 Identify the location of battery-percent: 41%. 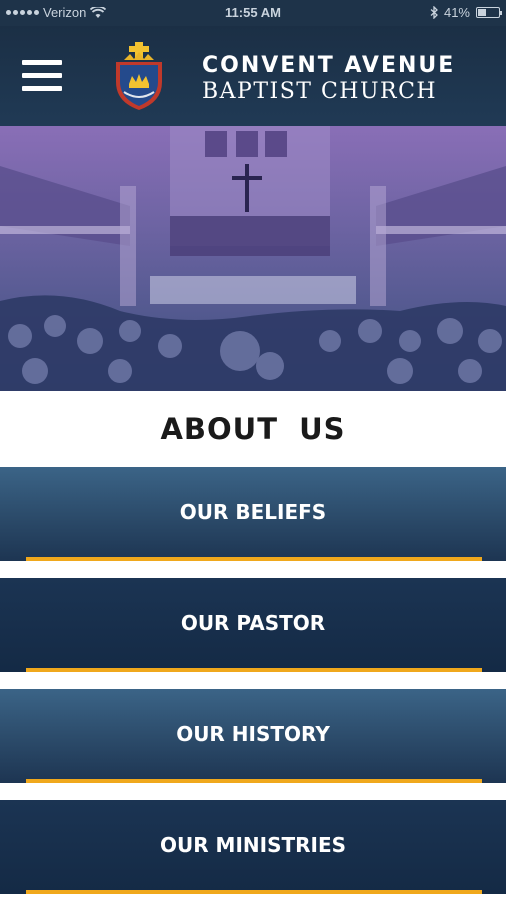
(456, 12).